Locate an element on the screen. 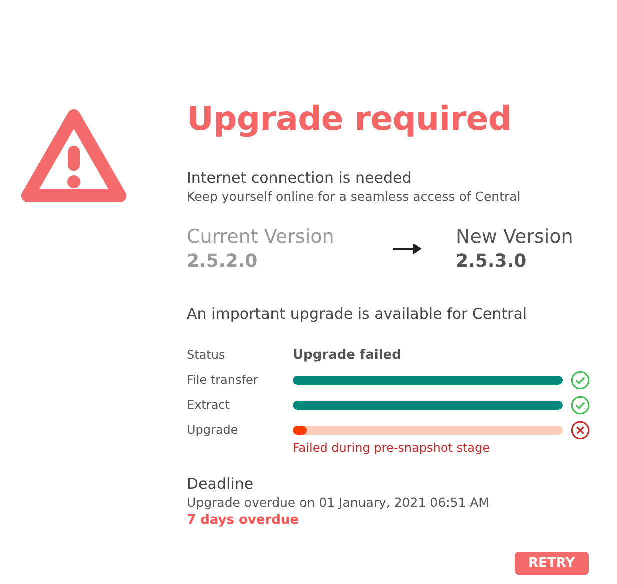  new-version-label: New Version is located at coordinates (515, 237).